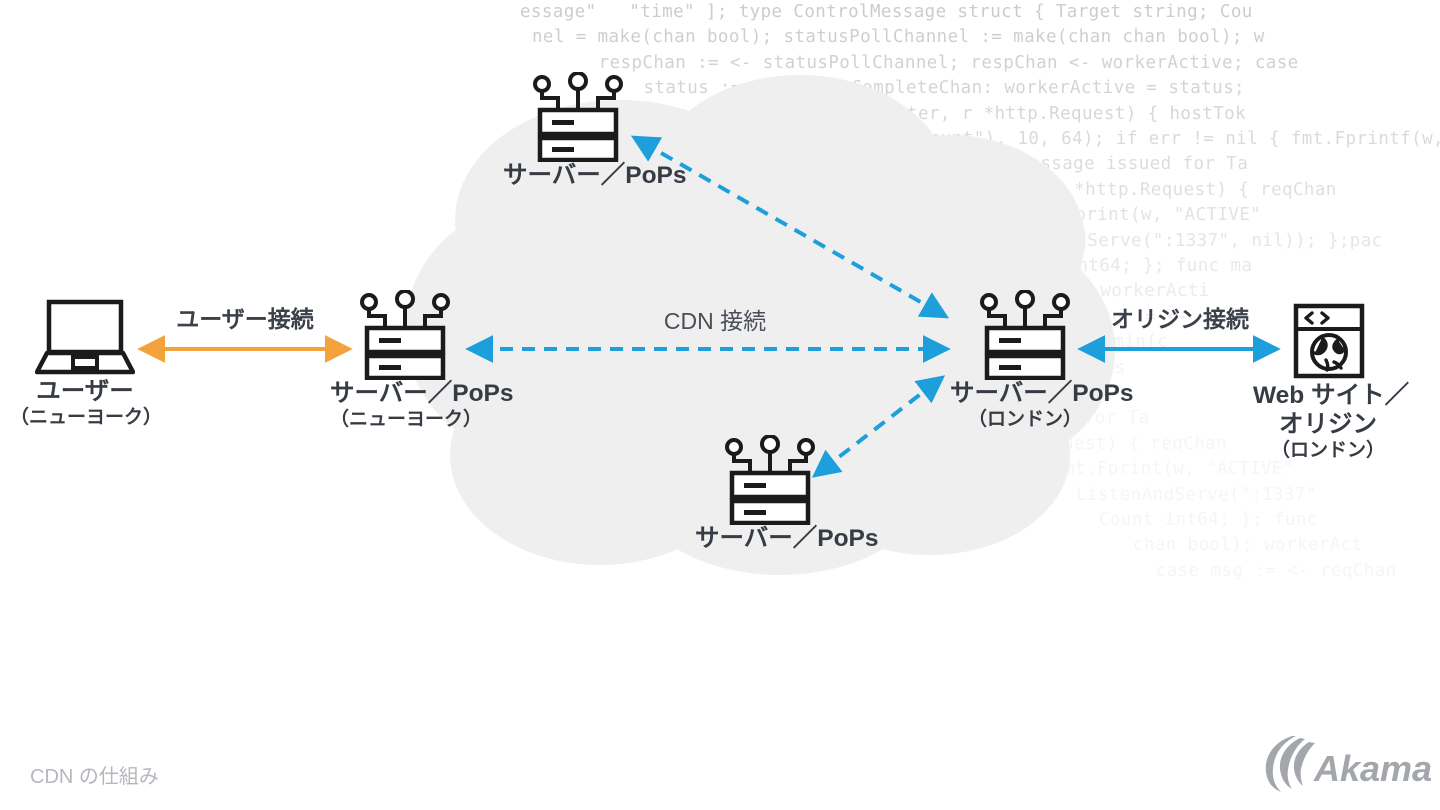 This screenshot has height=810, width=1440. I want to click on node-pop-newyork-sublabel: （ニューヨーク）, so click(406, 419).